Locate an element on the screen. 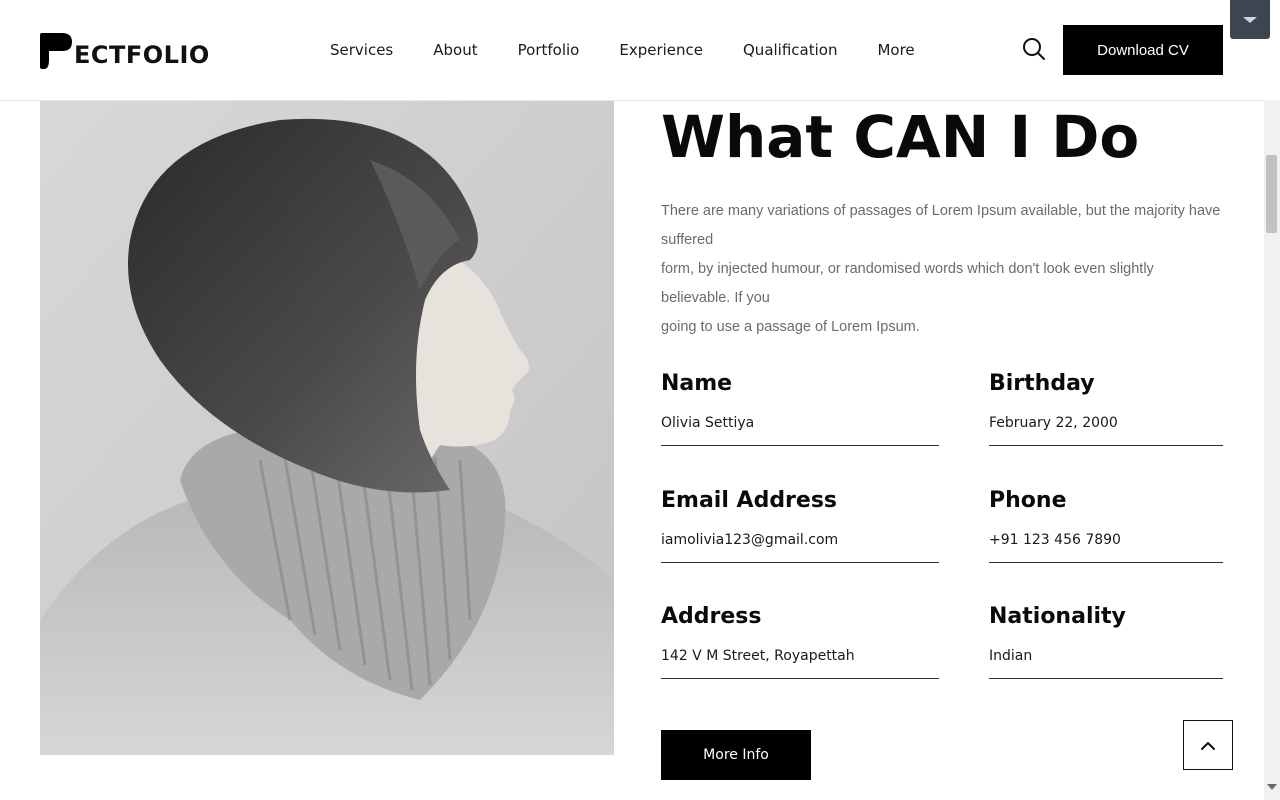  nav-portfolio: Portfolio is located at coordinates (549, 50).